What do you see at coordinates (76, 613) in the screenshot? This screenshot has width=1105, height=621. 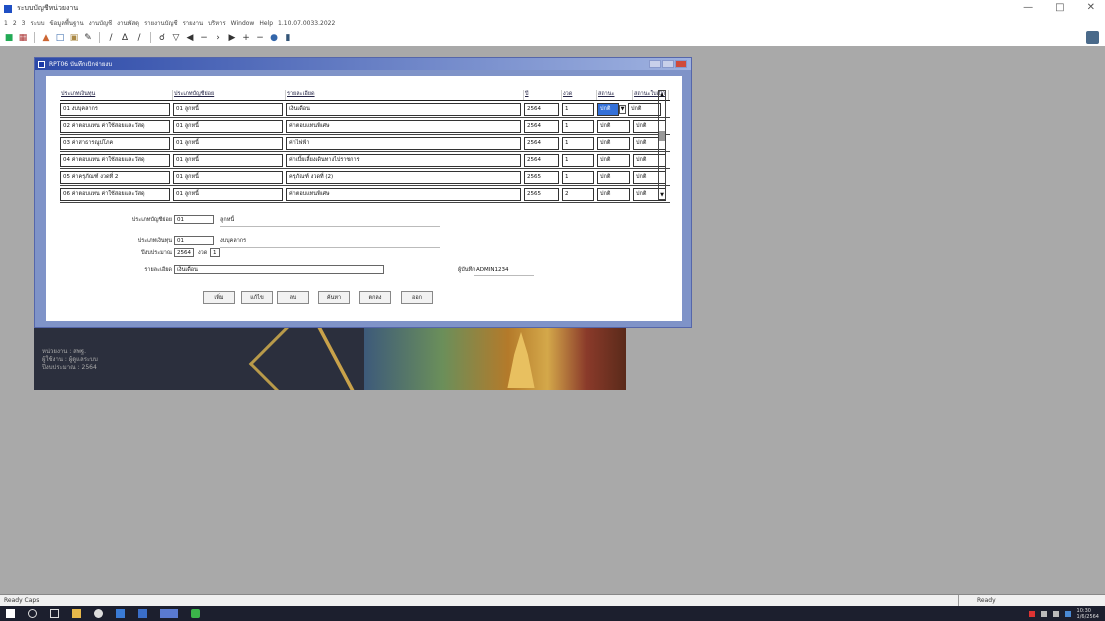 I see `file-explorer-icon` at bounding box center [76, 613].